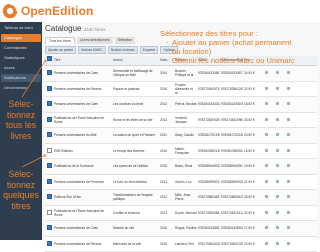 Image resolution: width=320 pixels, height=252 pixels. Describe the element at coordinates (82, 135) in the screenshot. I see `cell-title: Presses universitaires du Midi` at that location.